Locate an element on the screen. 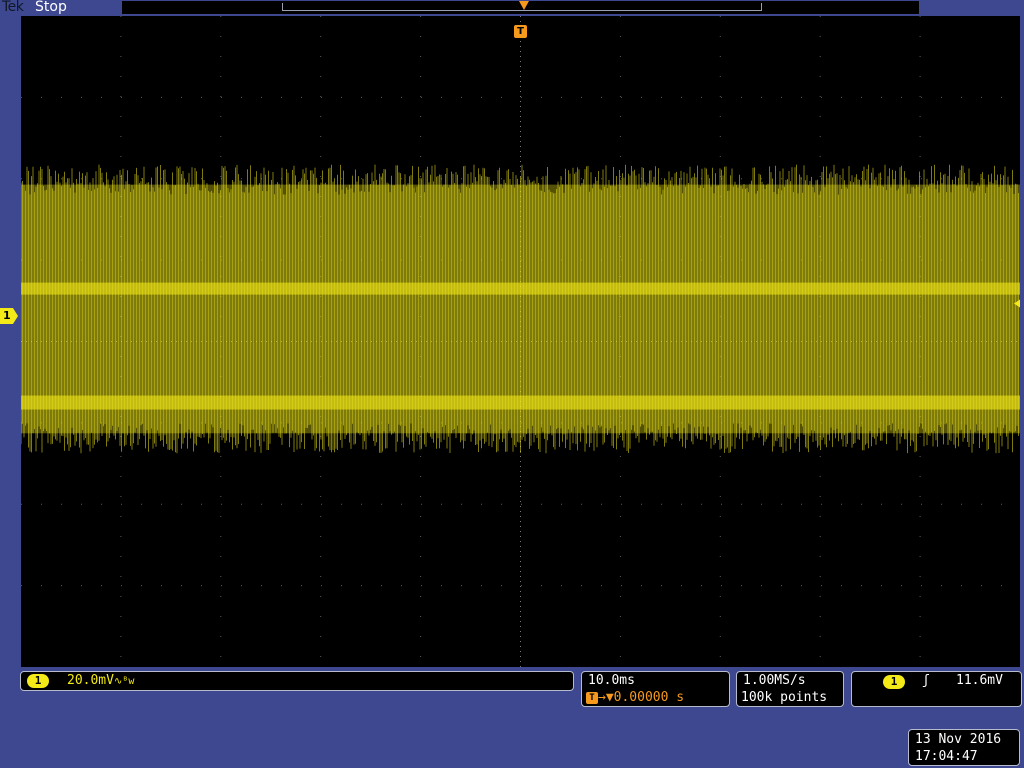 This screenshot has height=768, width=1024. horizontal-delay: T →▼0.00000 s is located at coordinates (635, 697).